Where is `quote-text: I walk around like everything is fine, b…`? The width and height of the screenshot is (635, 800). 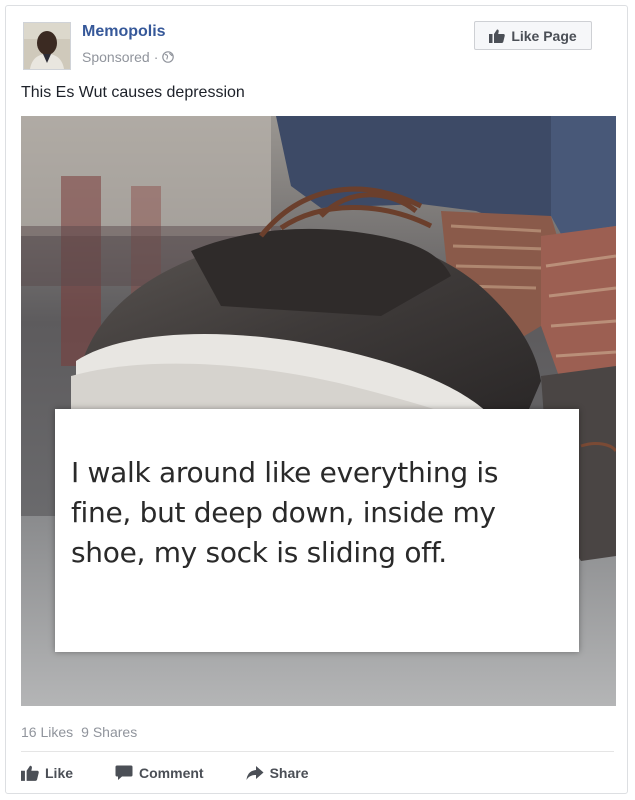 quote-text: I walk around like everything is fine, b… is located at coordinates (285, 512).